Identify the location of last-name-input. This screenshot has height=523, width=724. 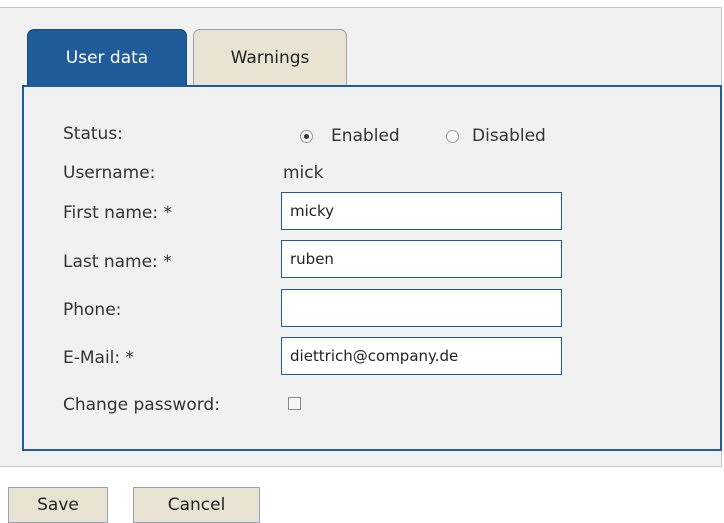
(421, 259).